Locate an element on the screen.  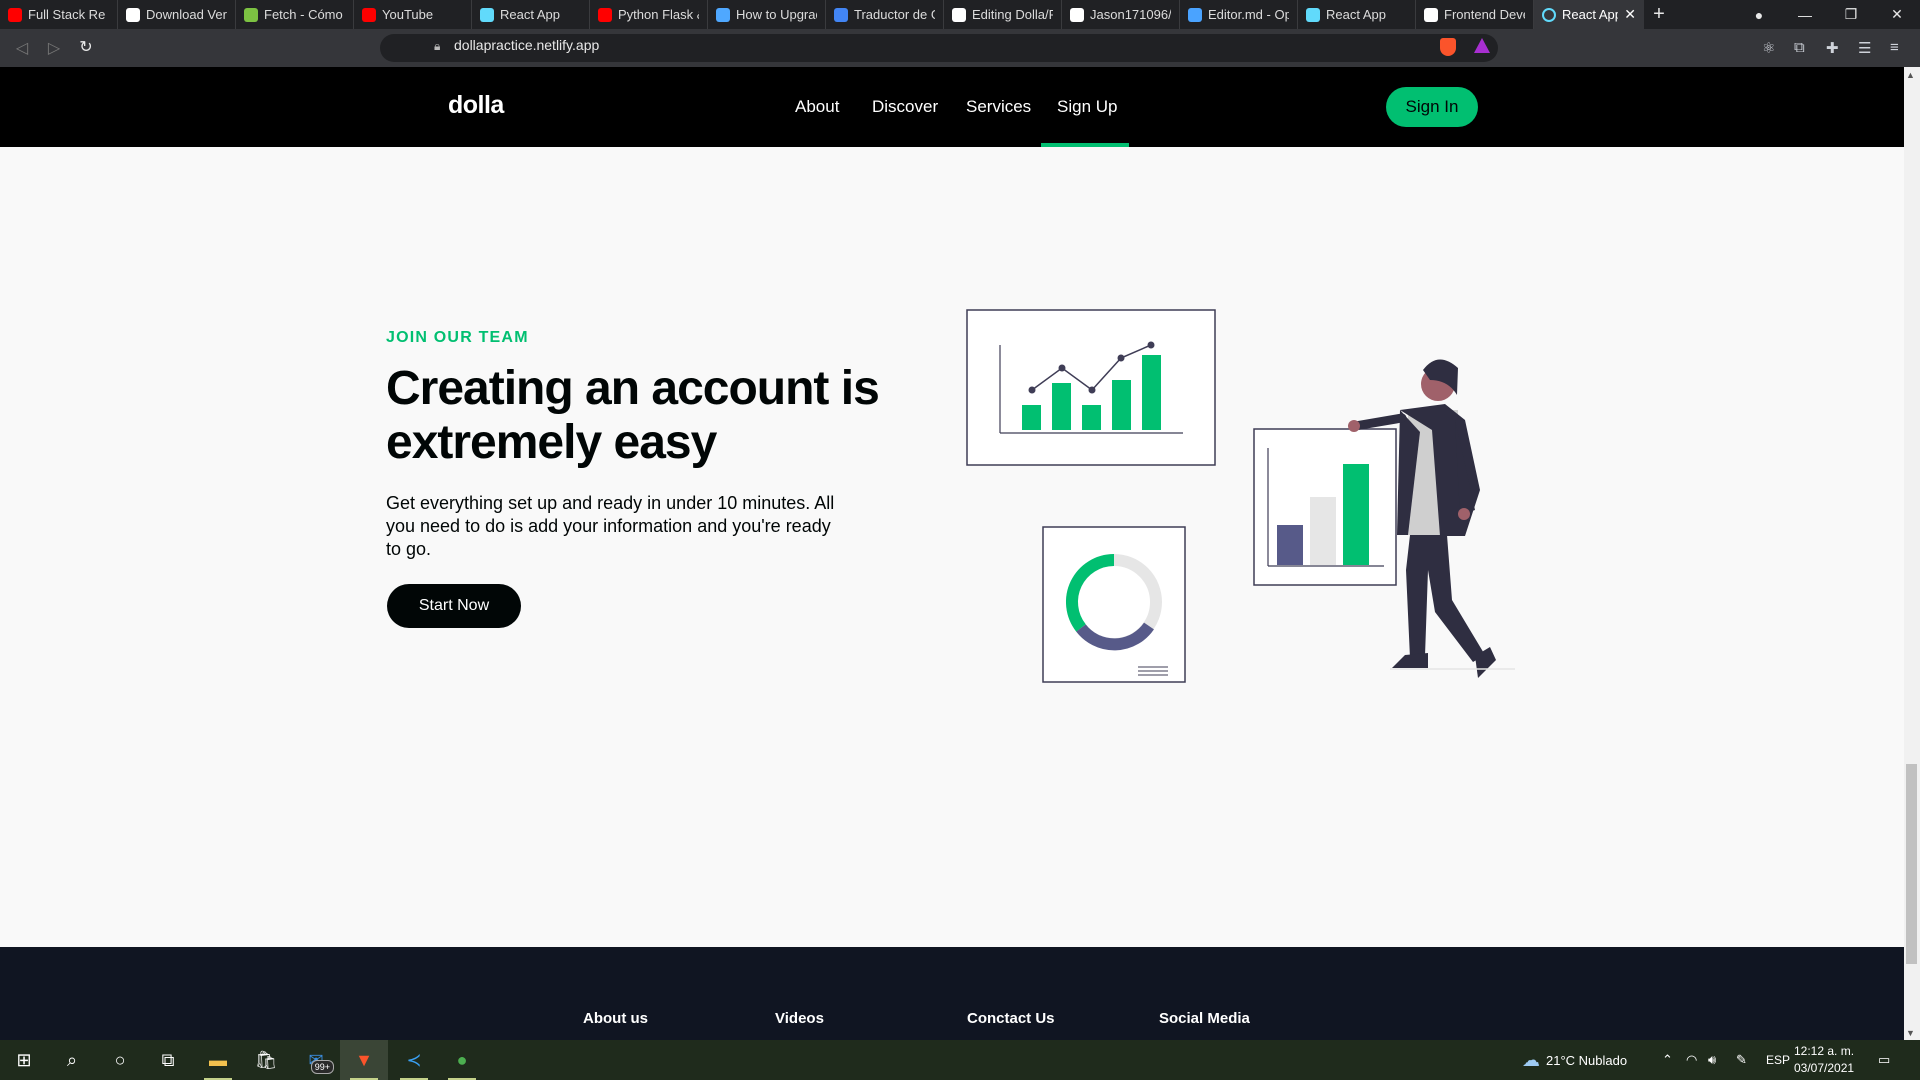
tab-active: React App ✕ is located at coordinates (1589, 14).